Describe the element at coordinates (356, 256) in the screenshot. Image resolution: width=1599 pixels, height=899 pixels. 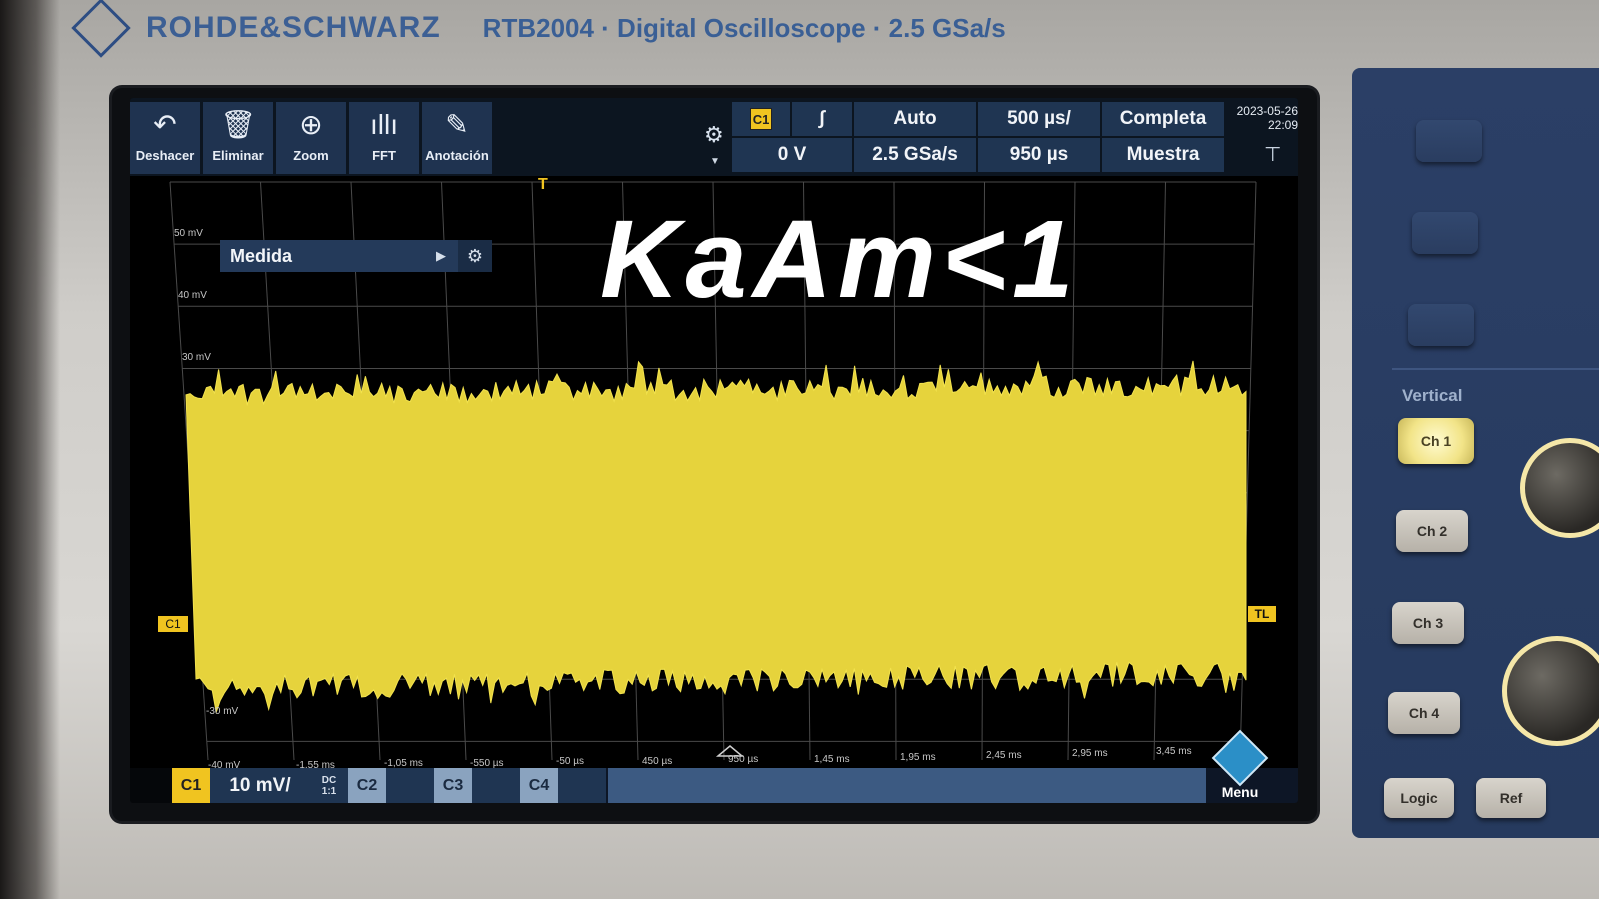
I see `measure-panel: Medida ▶ ⚙` at that location.